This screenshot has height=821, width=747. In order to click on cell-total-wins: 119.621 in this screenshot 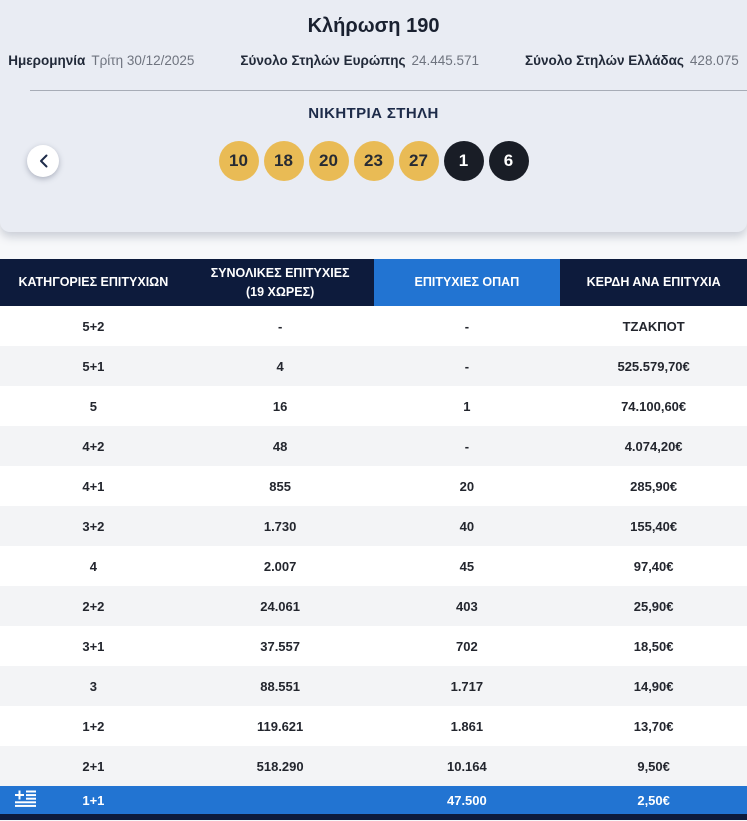, I will do `click(280, 726)`.